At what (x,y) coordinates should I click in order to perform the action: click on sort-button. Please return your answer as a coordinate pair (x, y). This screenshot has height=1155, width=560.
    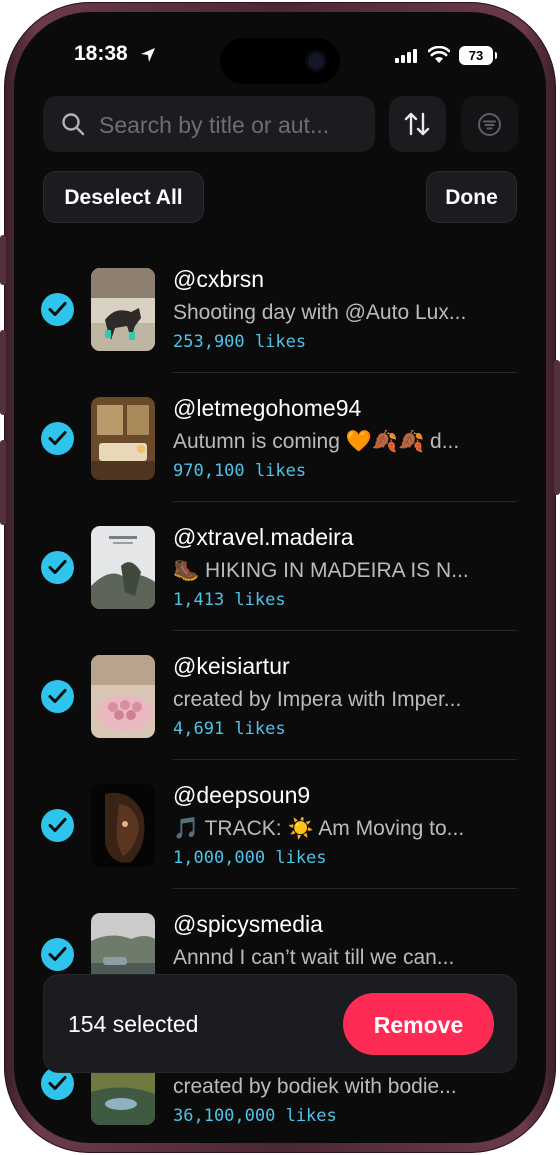
    Looking at the image, I should click on (417, 124).